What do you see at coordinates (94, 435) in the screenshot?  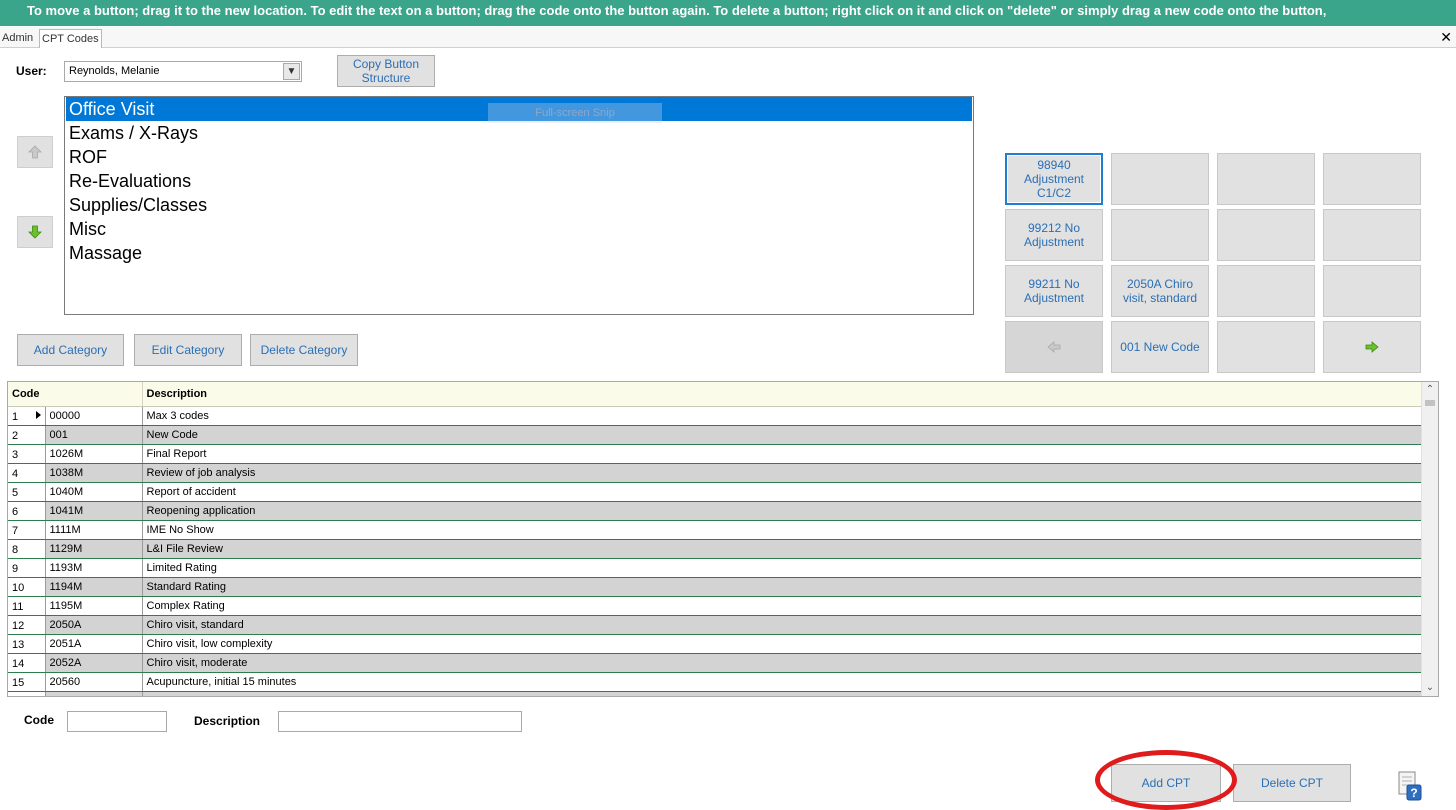 I see `cell-code: 001` at bounding box center [94, 435].